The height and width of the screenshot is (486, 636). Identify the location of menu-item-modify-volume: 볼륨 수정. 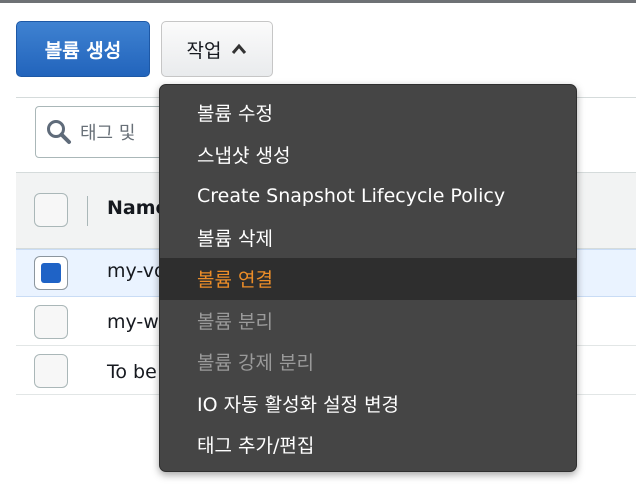
(368, 113).